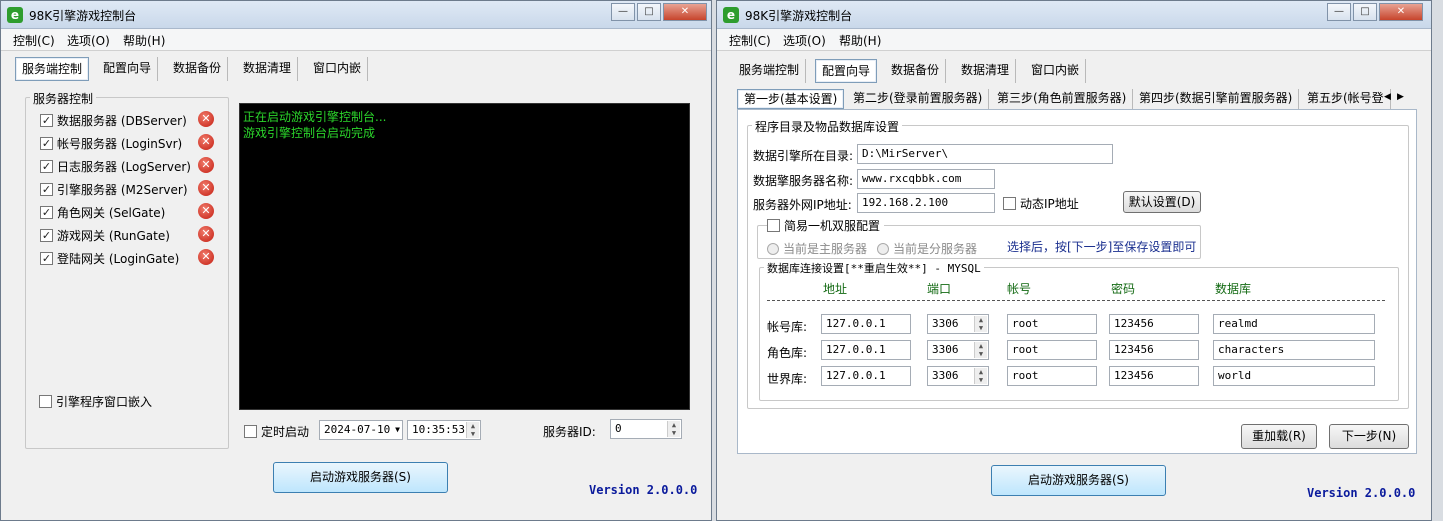 Image resolution: width=1443 pixels, height=521 pixels. What do you see at coordinates (444, 430) in the screenshot?
I see `time-input: 10:35:53 ▲ ▼` at bounding box center [444, 430].